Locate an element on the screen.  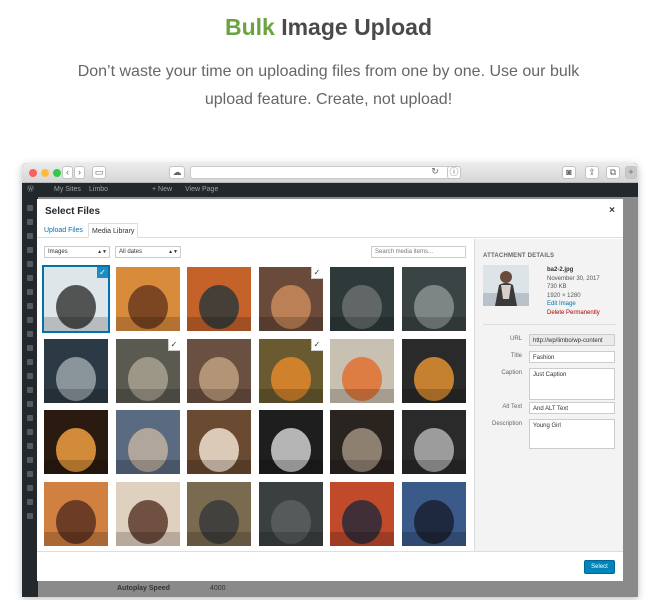
description-label: Description is located at coordinates (506, 424).